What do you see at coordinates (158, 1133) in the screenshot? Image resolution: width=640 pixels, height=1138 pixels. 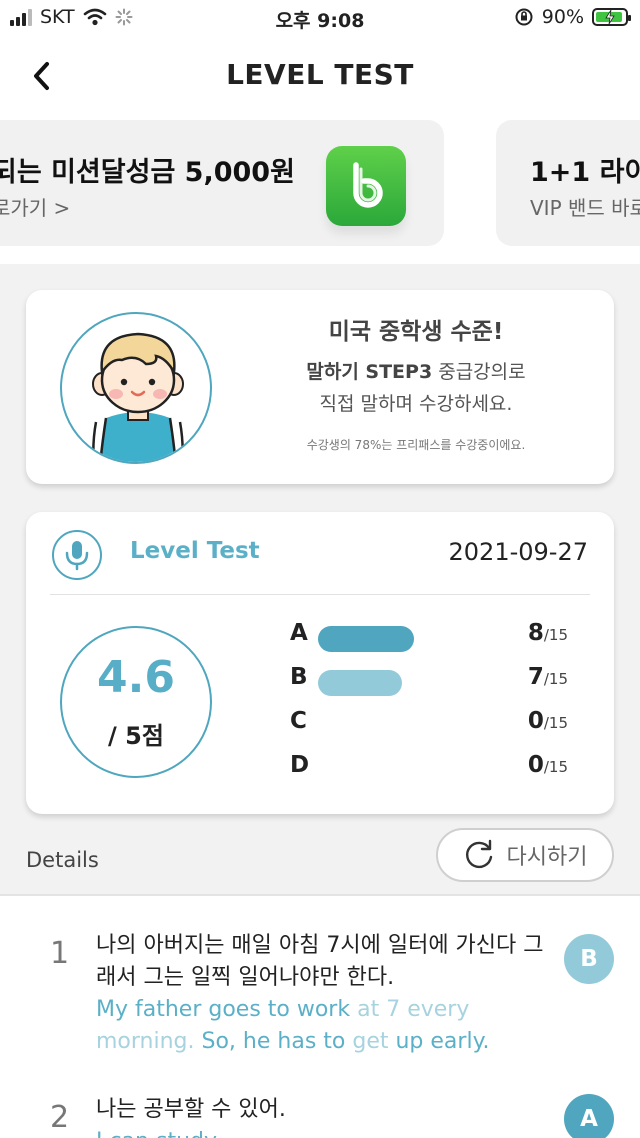 I see `english-segment: I can study.` at bounding box center [158, 1133].